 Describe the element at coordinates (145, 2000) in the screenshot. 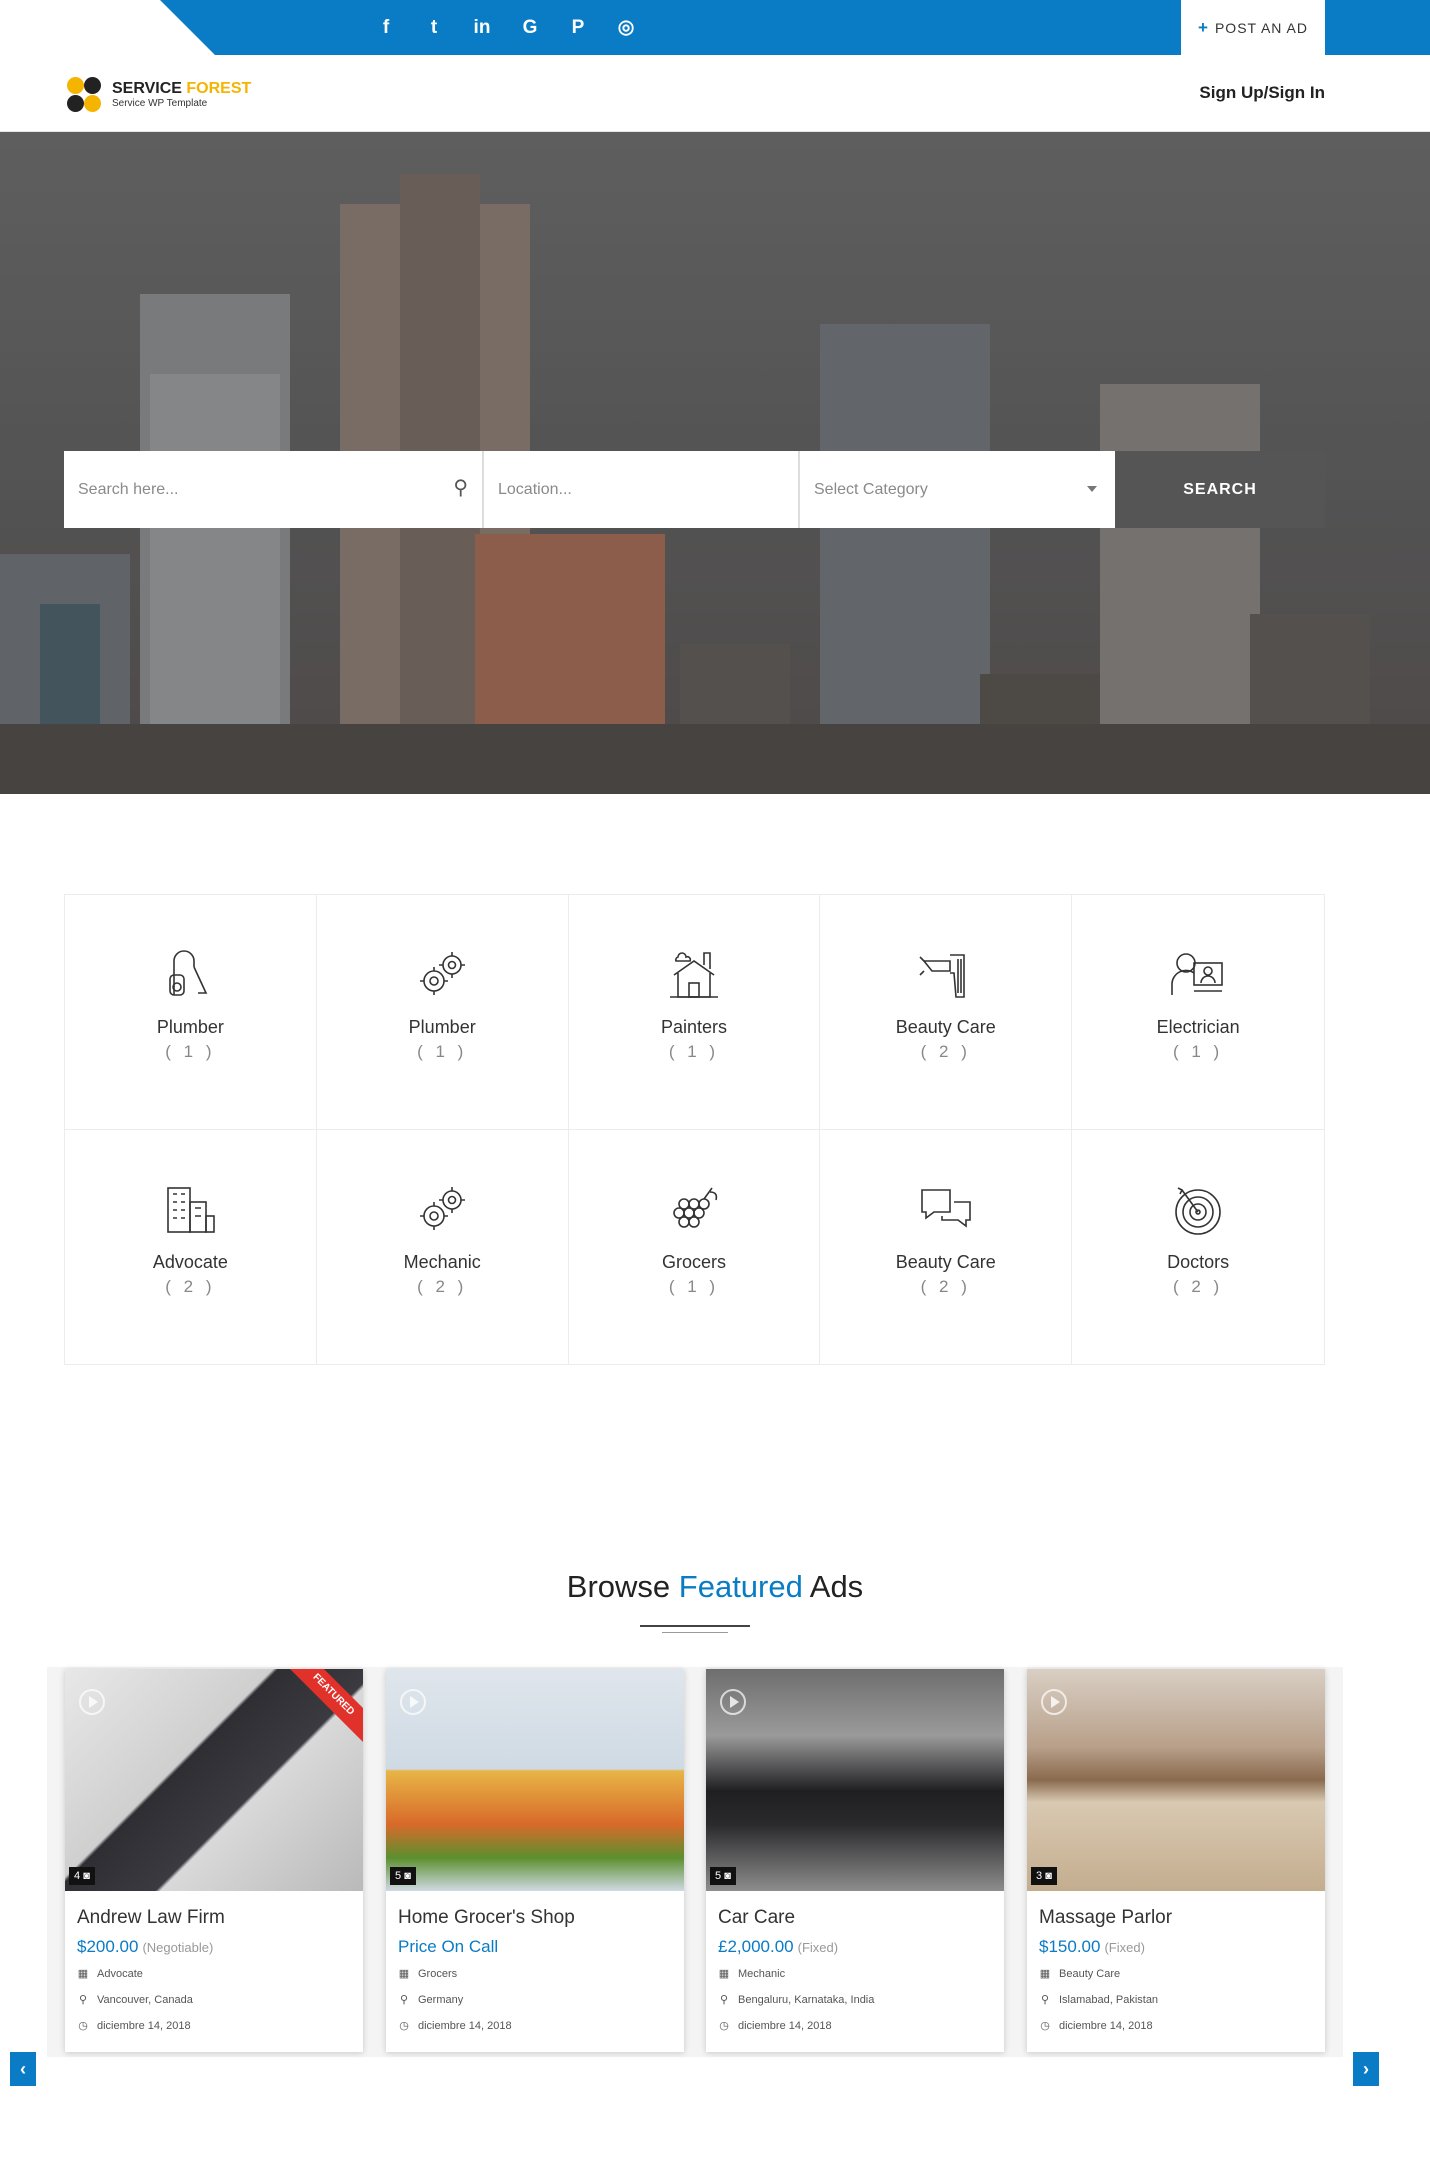

I see `ad-location: Vancouver, Canada` at that location.